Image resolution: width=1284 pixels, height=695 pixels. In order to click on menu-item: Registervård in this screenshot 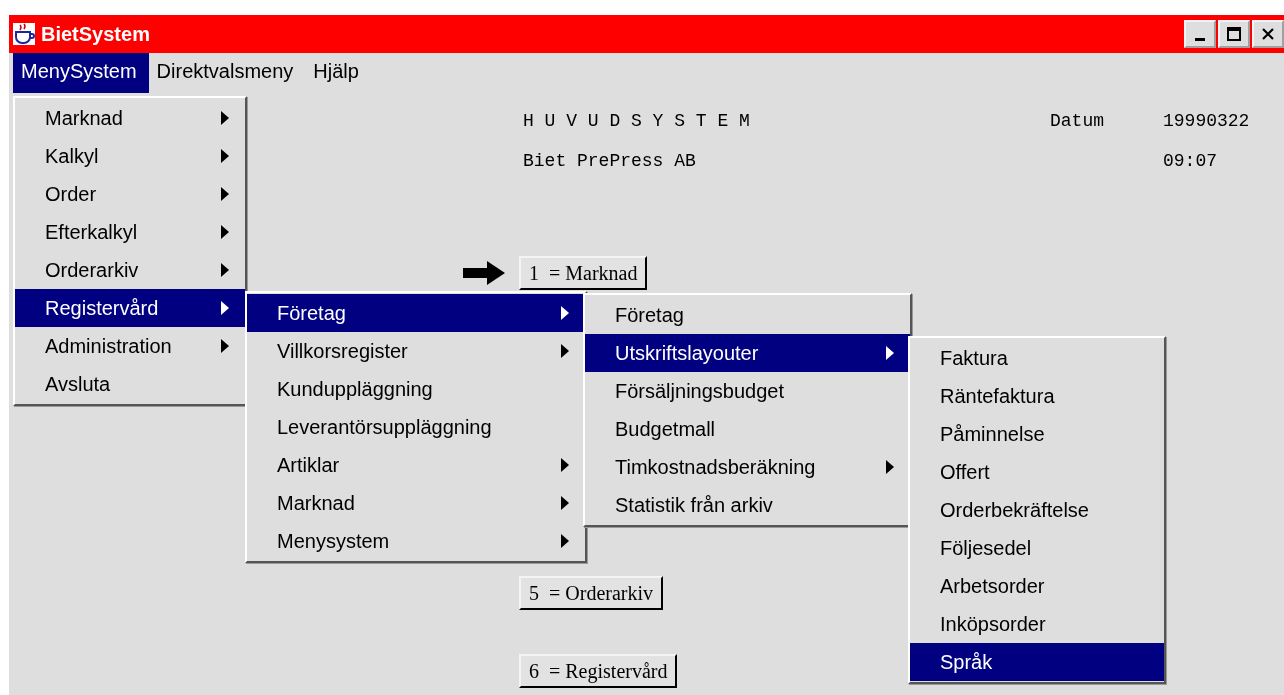, I will do `click(130, 308)`.